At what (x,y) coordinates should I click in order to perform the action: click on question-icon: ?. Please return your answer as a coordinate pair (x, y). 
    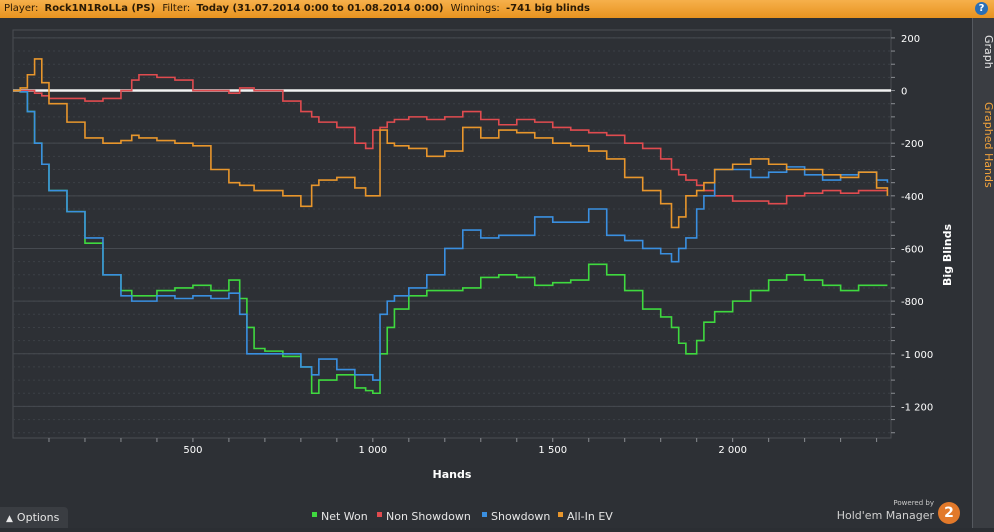
    Looking at the image, I should click on (981, 8).